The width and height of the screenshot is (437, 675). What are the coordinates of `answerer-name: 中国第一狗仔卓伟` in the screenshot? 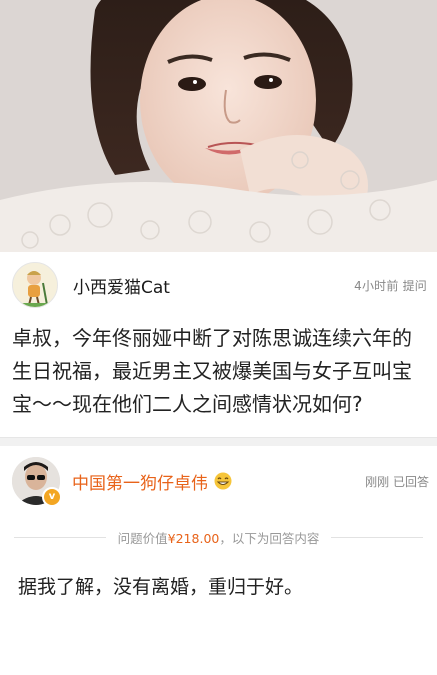 It's located at (140, 481).